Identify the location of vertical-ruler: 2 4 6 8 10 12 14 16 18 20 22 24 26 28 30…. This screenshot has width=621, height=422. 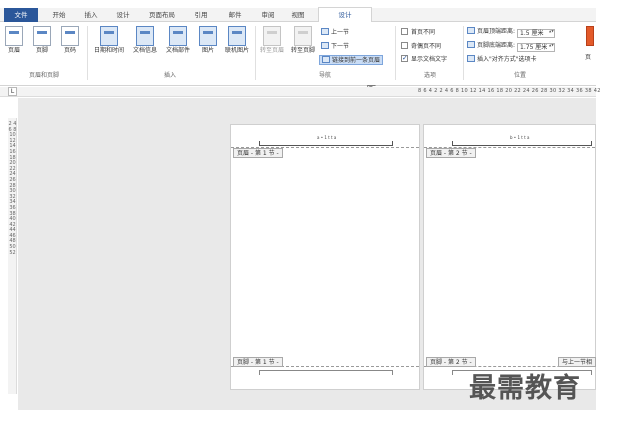
(12, 256).